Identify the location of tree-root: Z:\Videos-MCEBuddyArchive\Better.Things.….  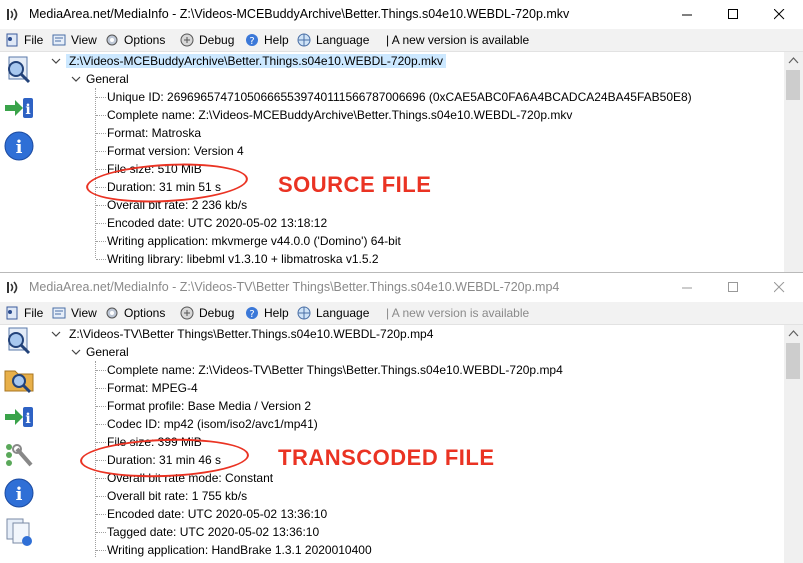
(256, 61).